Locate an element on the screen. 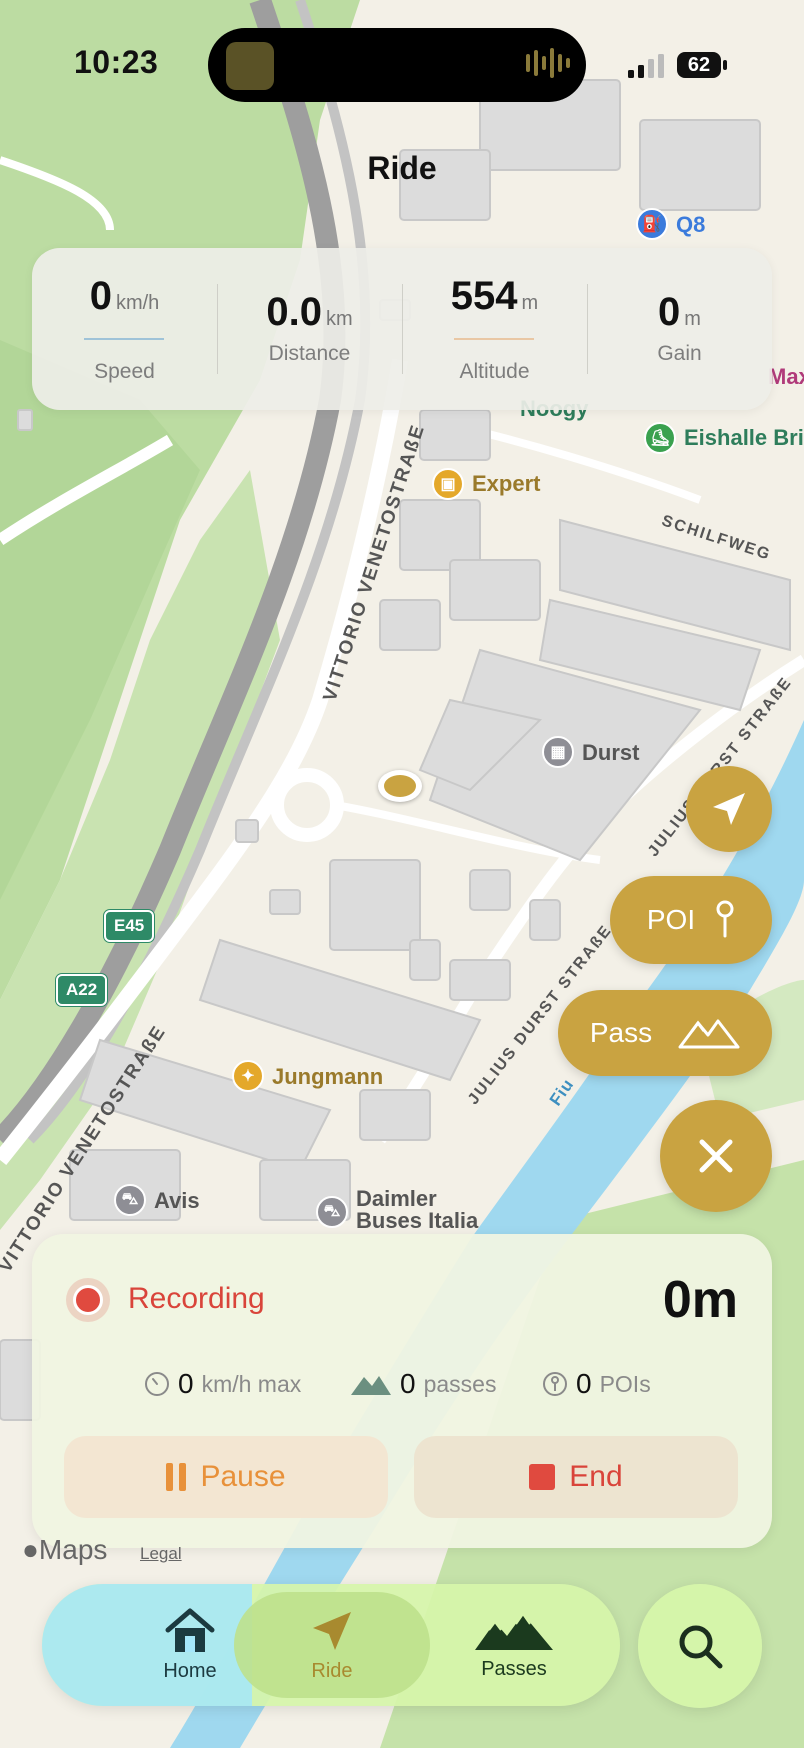  lamp-icon: ✦ is located at coordinates (248, 1076).